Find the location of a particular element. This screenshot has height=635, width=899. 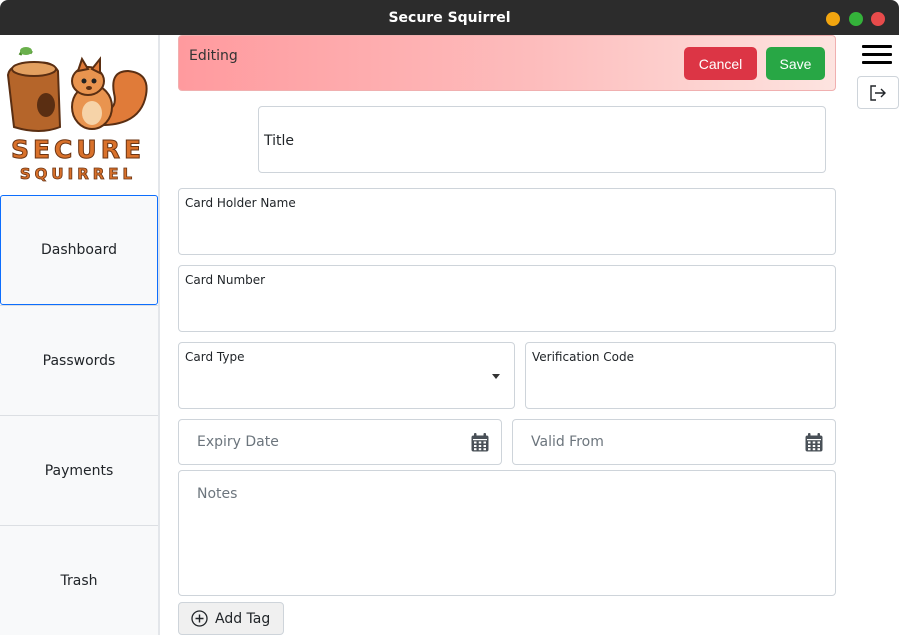

title-field: Title is located at coordinates (542, 139).